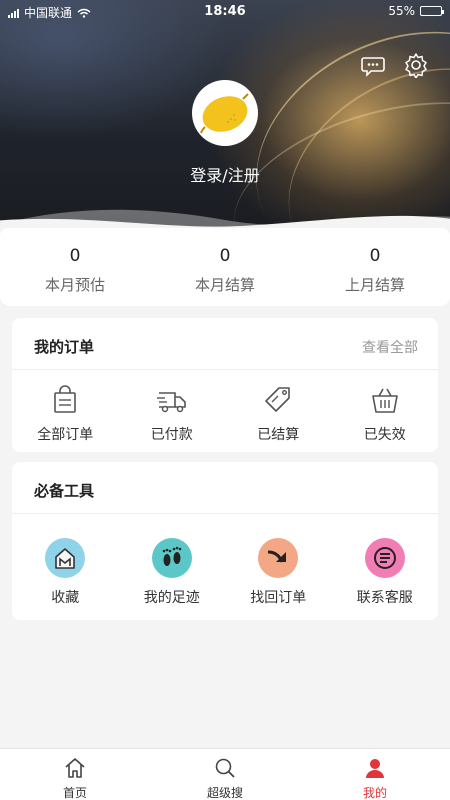 This screenshot has height=800, width=450. Describe the element at coordinates (224, 285) in the screenshot. I see `stat-label: 本月结算` at that location.